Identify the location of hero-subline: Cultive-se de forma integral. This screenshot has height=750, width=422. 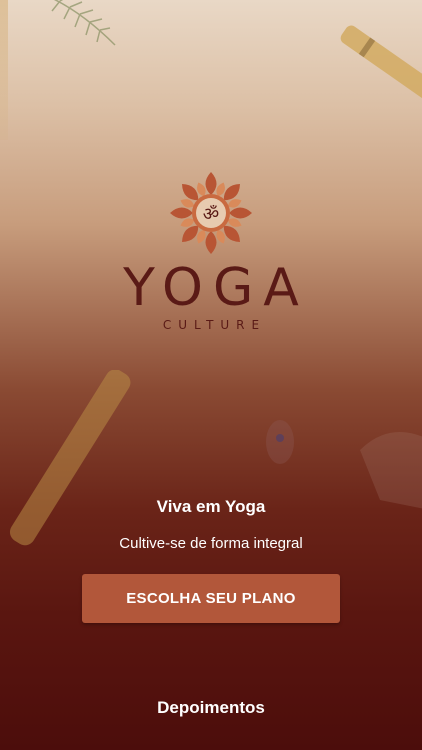
(211, 543).